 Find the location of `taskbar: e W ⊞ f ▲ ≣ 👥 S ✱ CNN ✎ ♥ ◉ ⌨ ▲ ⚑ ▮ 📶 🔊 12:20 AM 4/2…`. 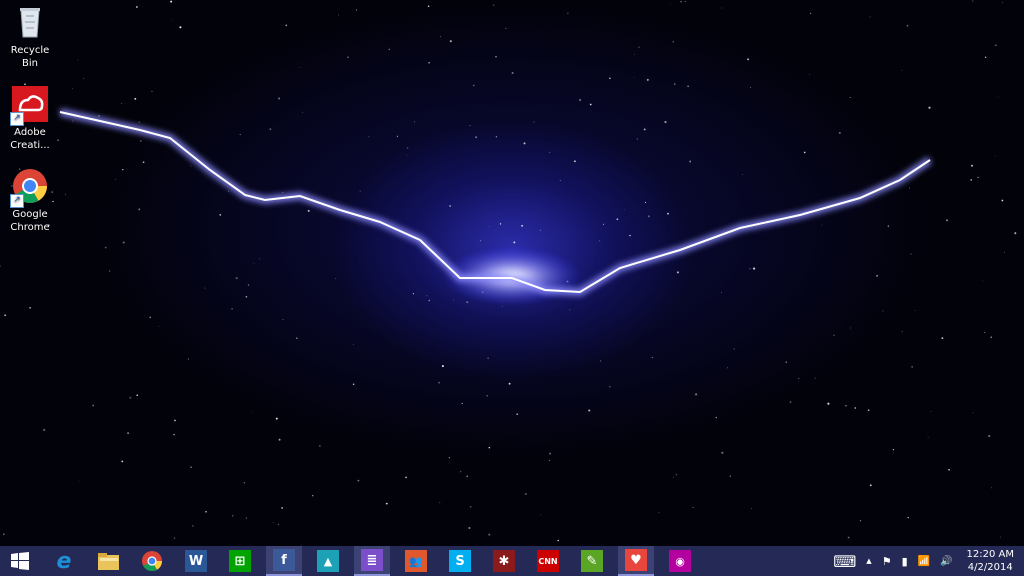

taskbar: e W ⊞ f ▲ ≣ 👥 S ✱ CNN ✎ ♥ ◉ ⌨ ▲ ⚑ ▮ 📶 🔊 12:20 AM 4/2… is located at coordinates (512, 561).